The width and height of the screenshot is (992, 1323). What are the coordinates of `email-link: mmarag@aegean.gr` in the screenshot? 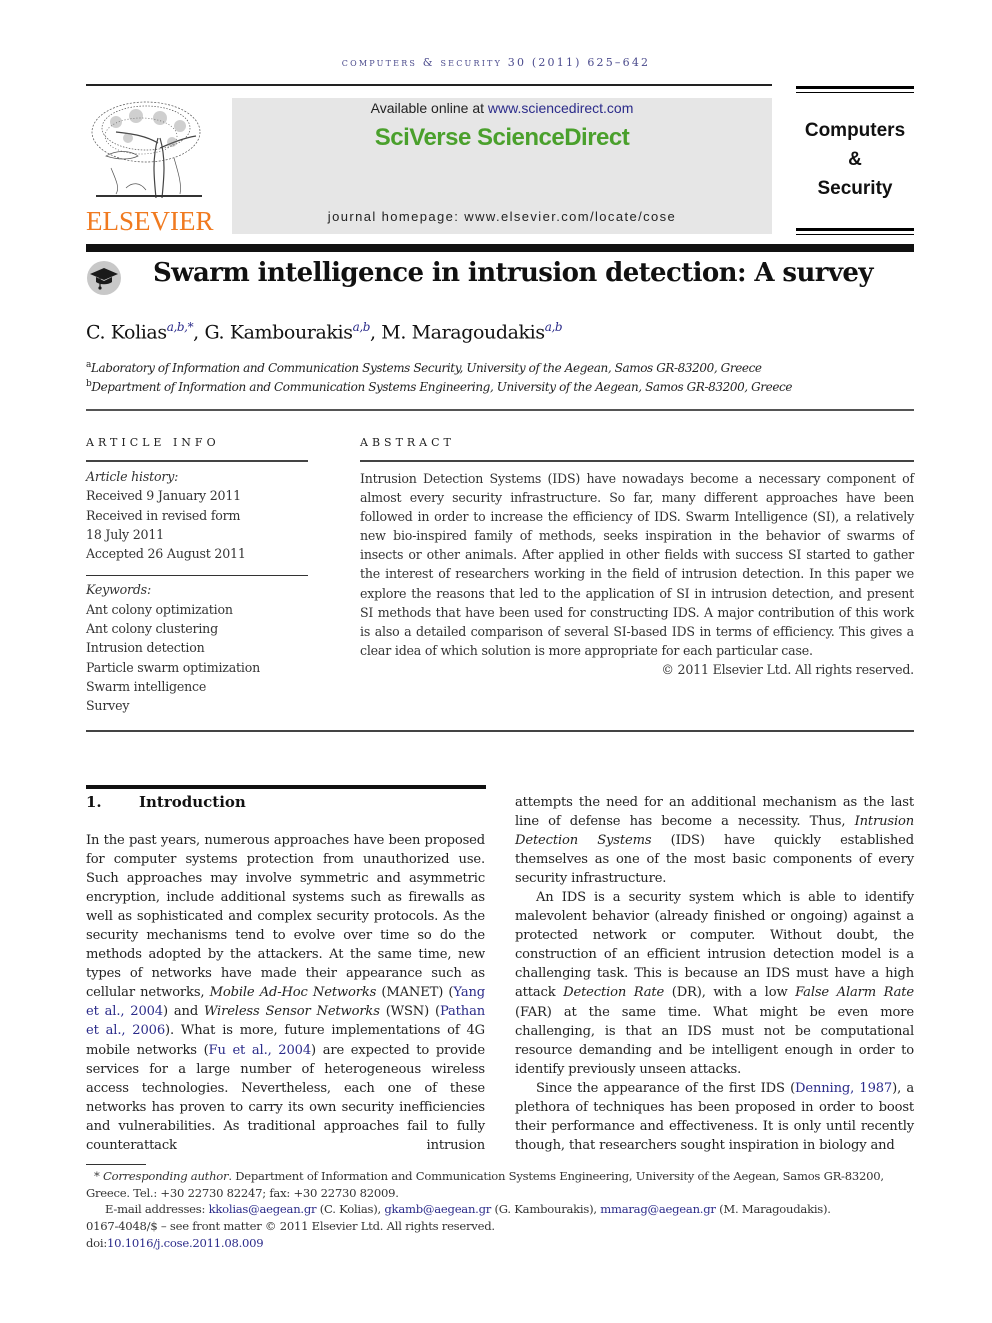 It's located at (658, 1209).